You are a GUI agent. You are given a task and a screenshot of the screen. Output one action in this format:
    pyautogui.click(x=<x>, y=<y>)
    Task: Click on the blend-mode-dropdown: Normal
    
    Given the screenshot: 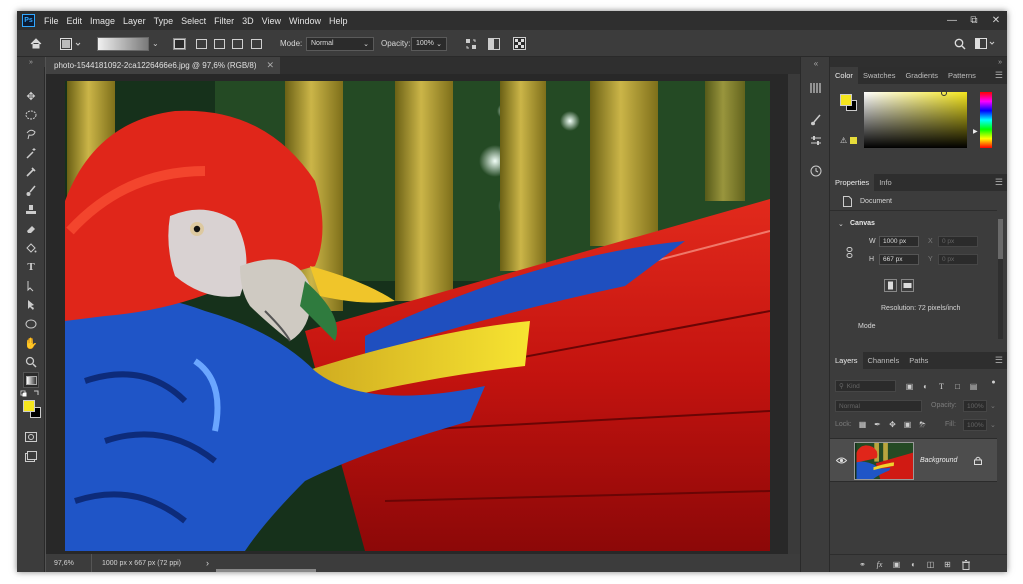 What is the action you would take?
    pyautogui.click(x=878, y=406)
    